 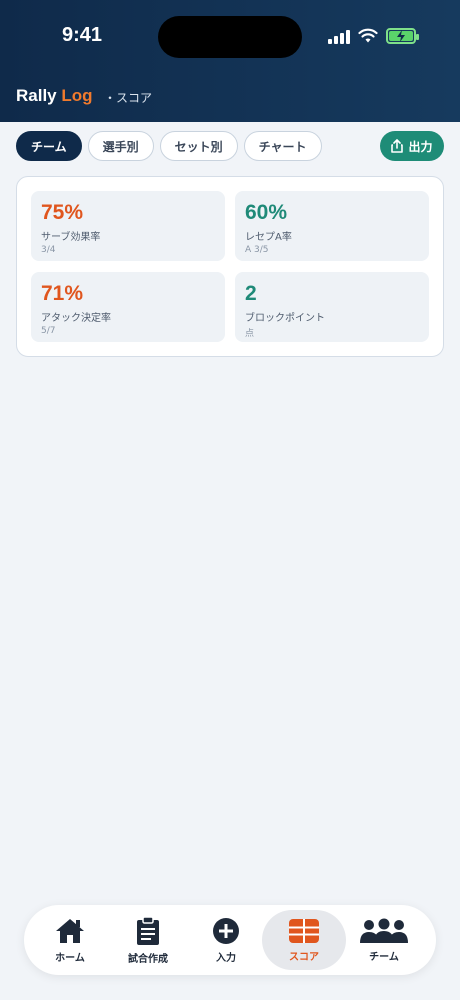 I want to click on team-icon, so click(x=384, y=930).